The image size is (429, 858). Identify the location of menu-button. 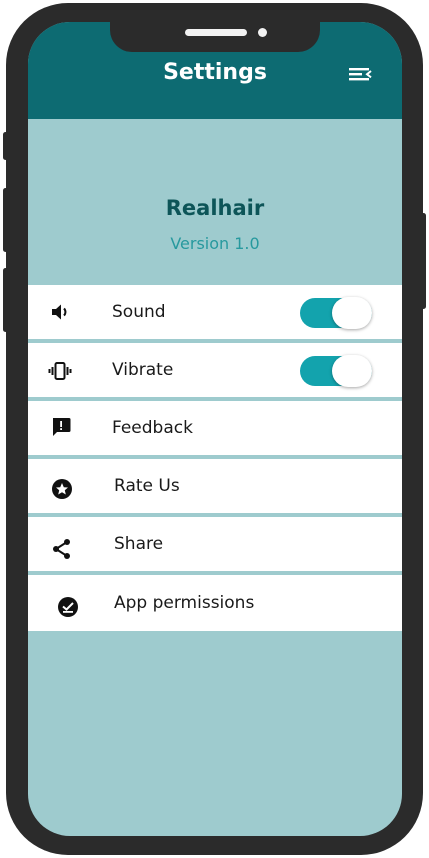
(361, 74).